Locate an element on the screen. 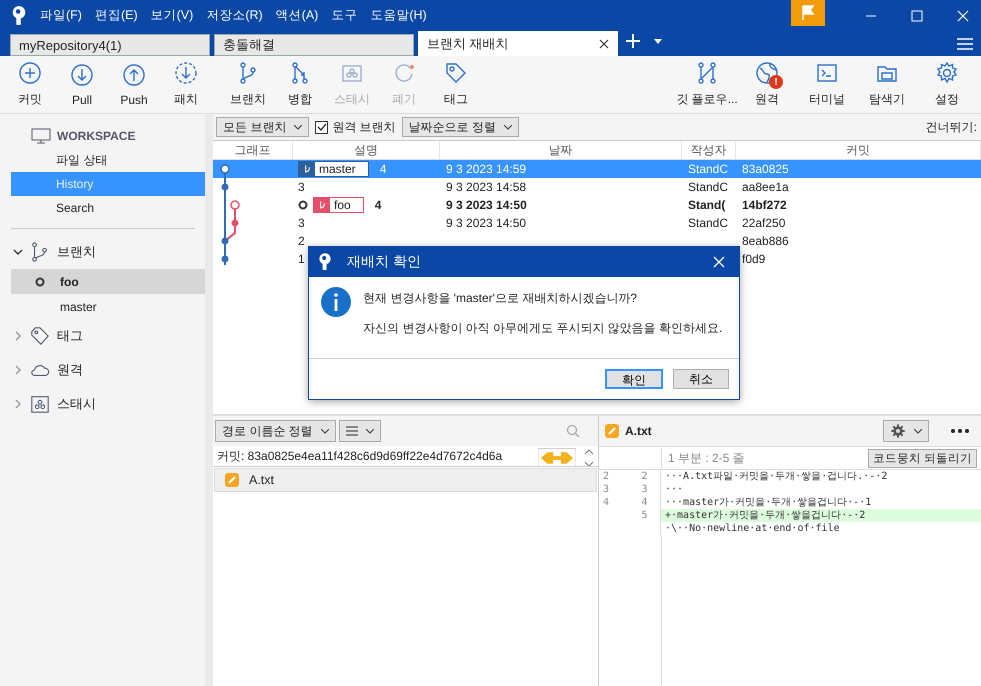  diff-file-name: A.txt is located at coordinates (638, 431).